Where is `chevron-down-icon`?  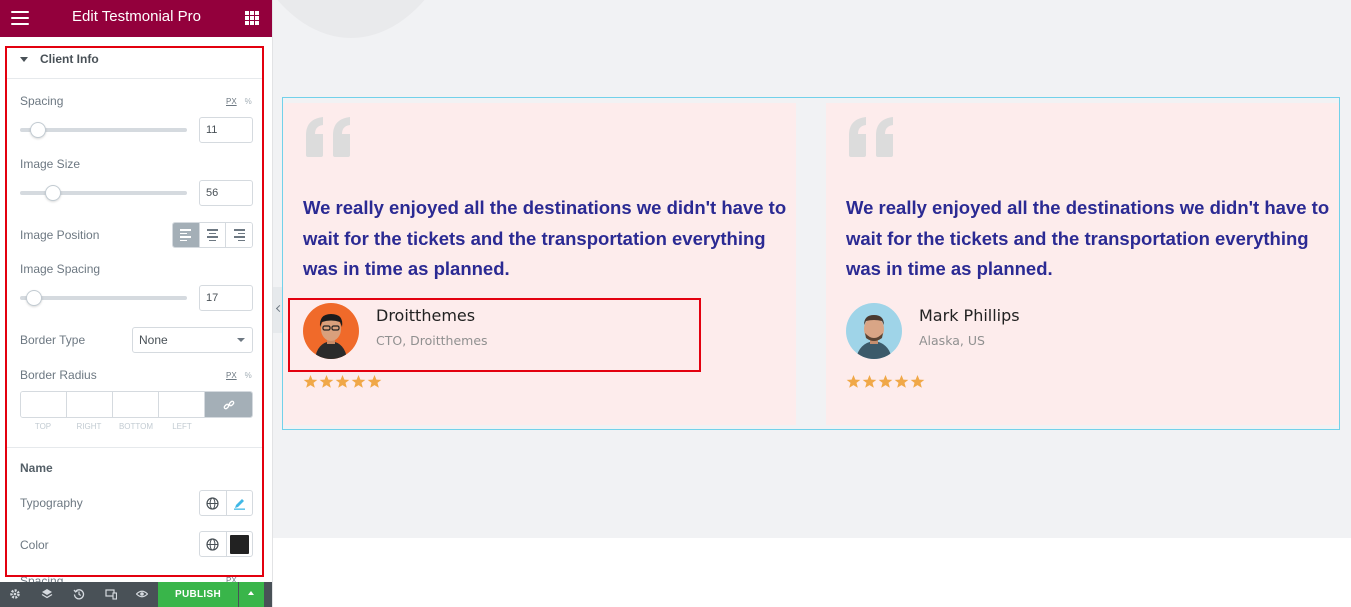 chevron-down-icon is located at coordinates (241, 340).